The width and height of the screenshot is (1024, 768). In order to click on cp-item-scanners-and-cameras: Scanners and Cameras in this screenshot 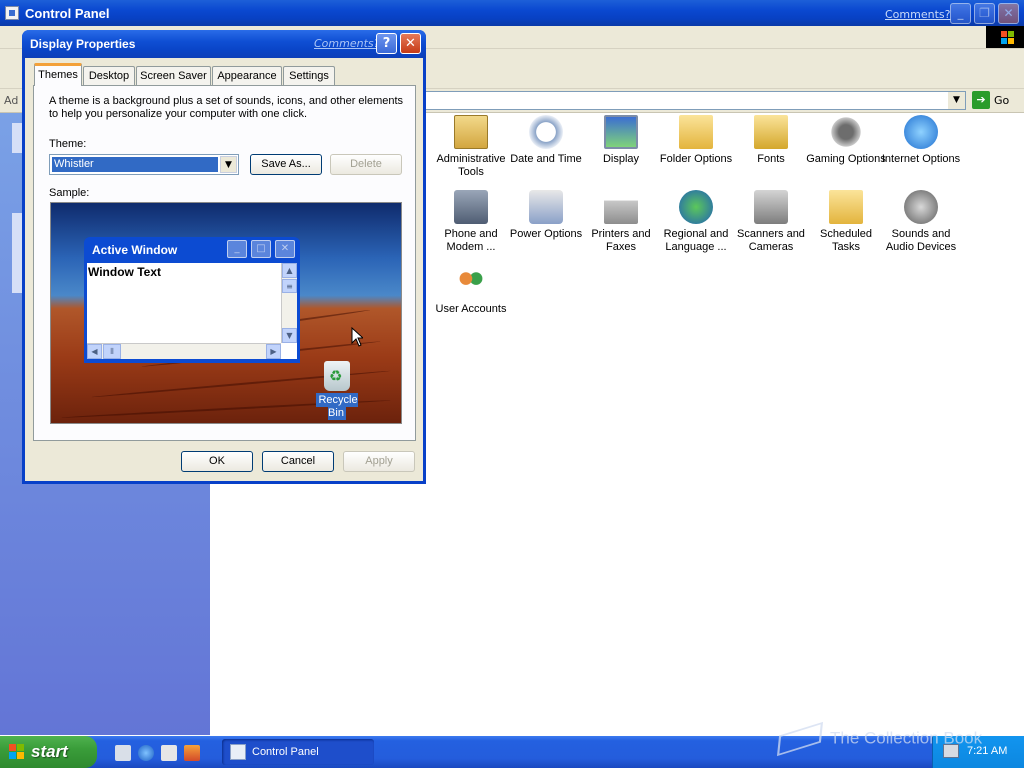, I will do `click(771, 222)`.